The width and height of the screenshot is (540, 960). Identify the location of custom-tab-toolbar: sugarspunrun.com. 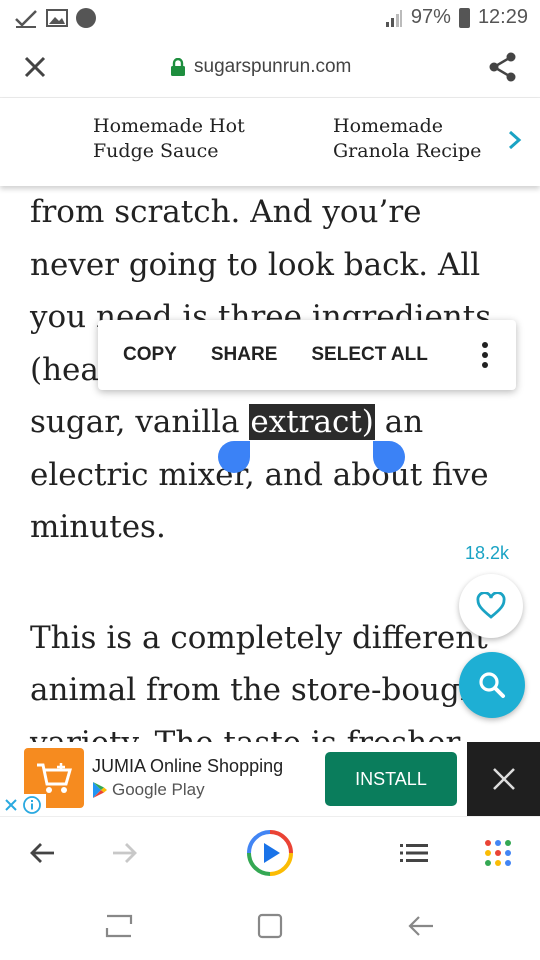
(270, 67).